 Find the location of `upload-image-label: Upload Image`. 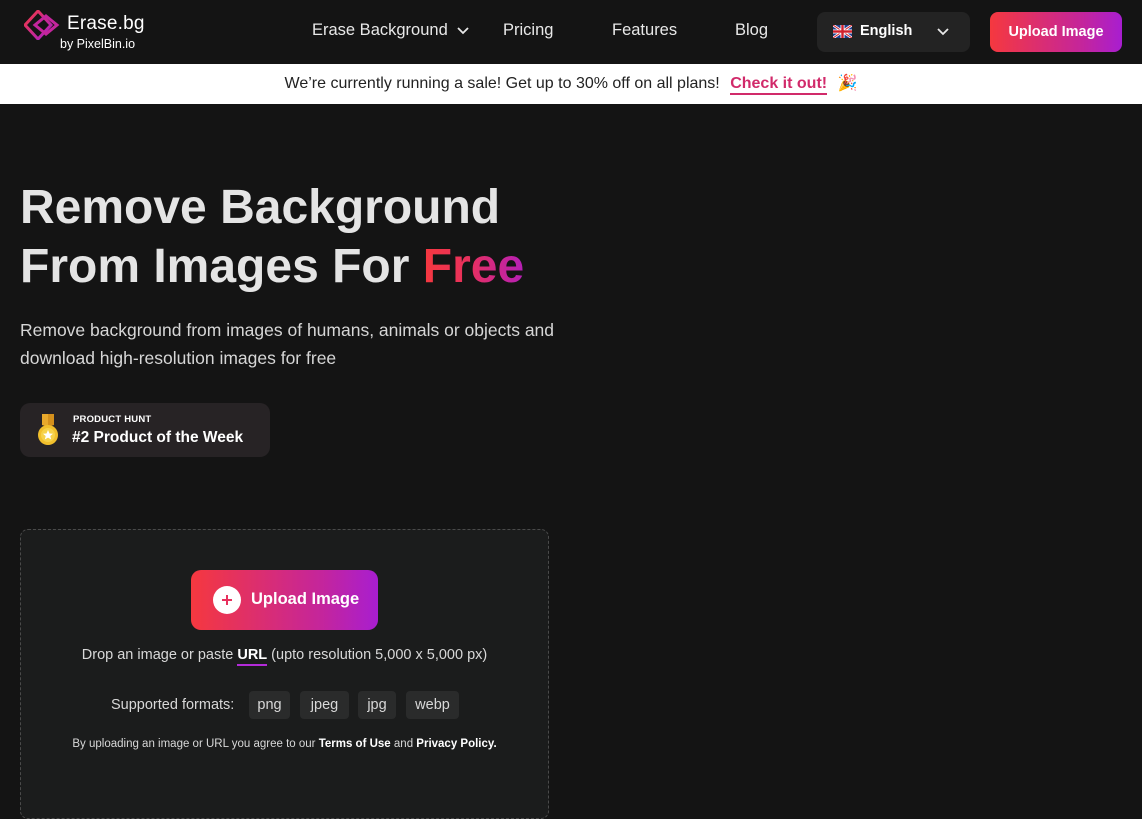

upload-image-label: Upload Image is located at coordinates (305, 599).